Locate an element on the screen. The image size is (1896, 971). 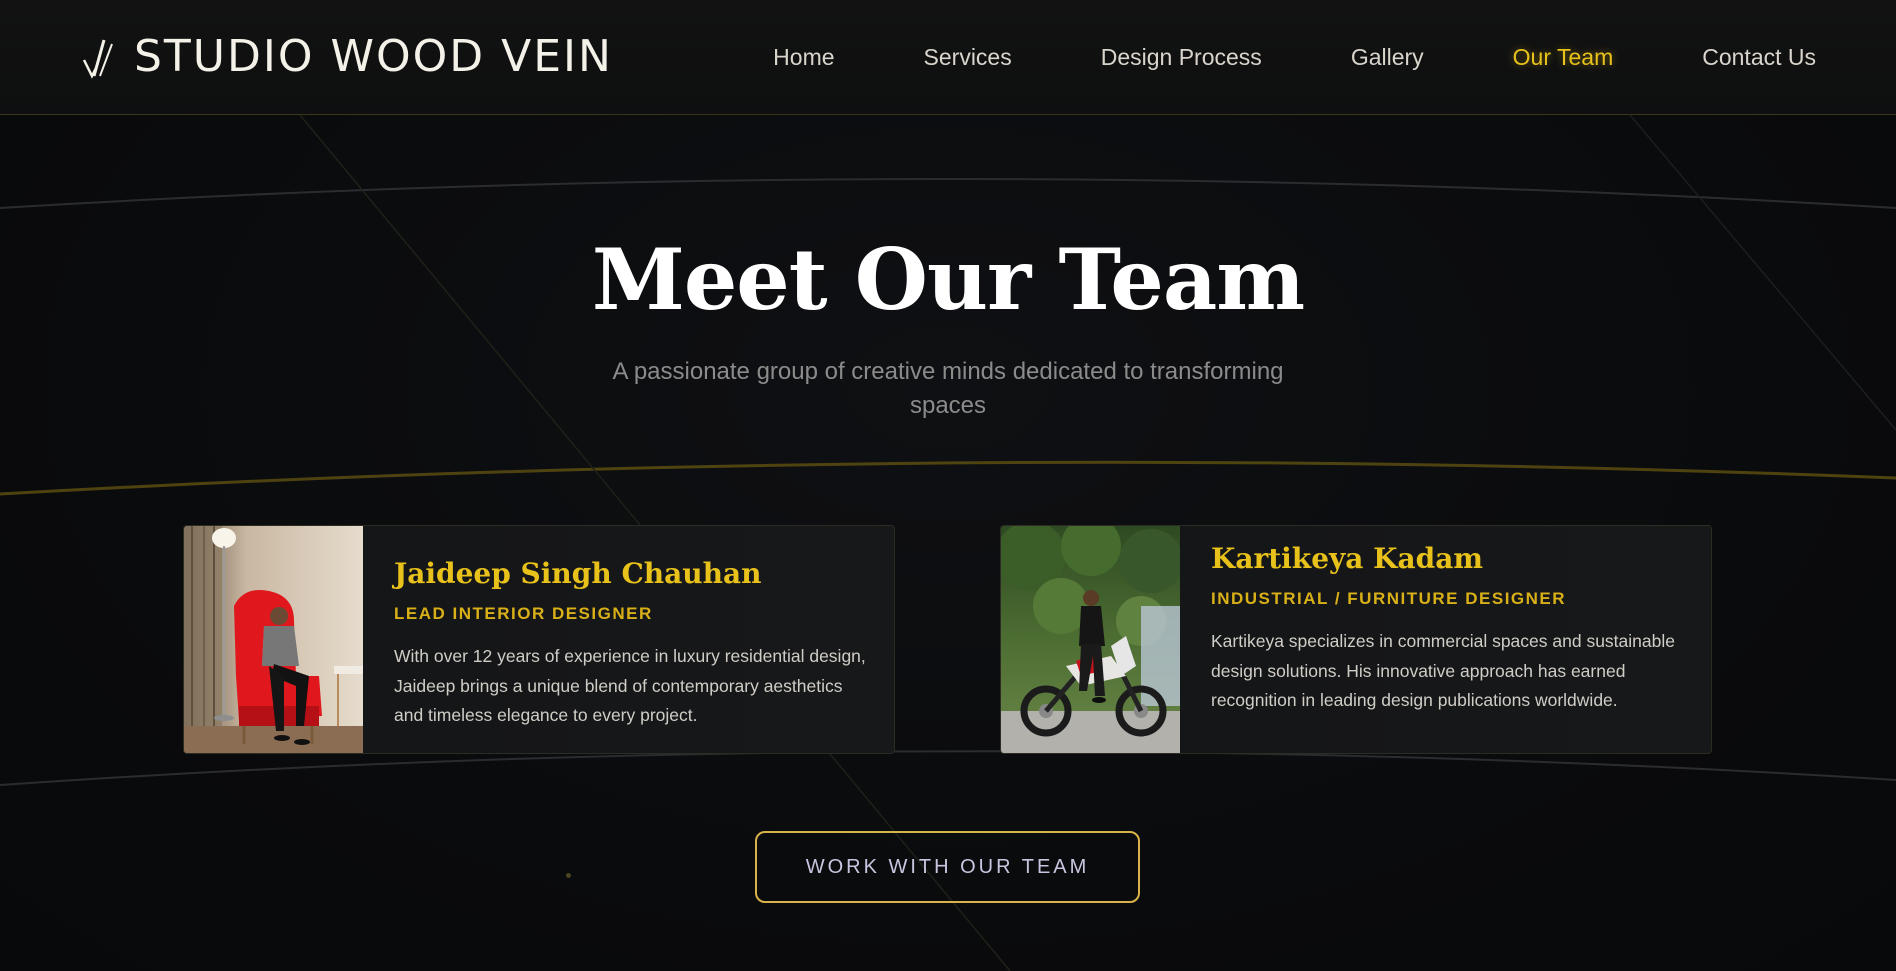
sv-monogram-icon is located at coordinates (97, 59).